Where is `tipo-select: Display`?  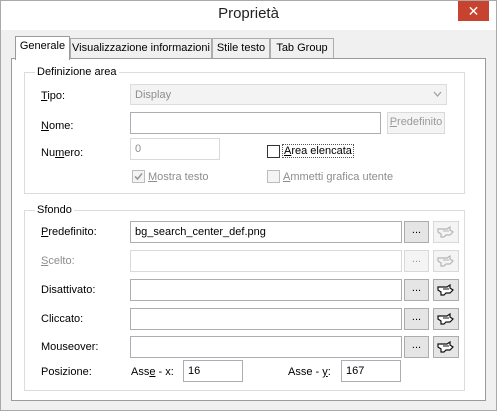
tipo-select: Display is located at coordinates (288, 94).